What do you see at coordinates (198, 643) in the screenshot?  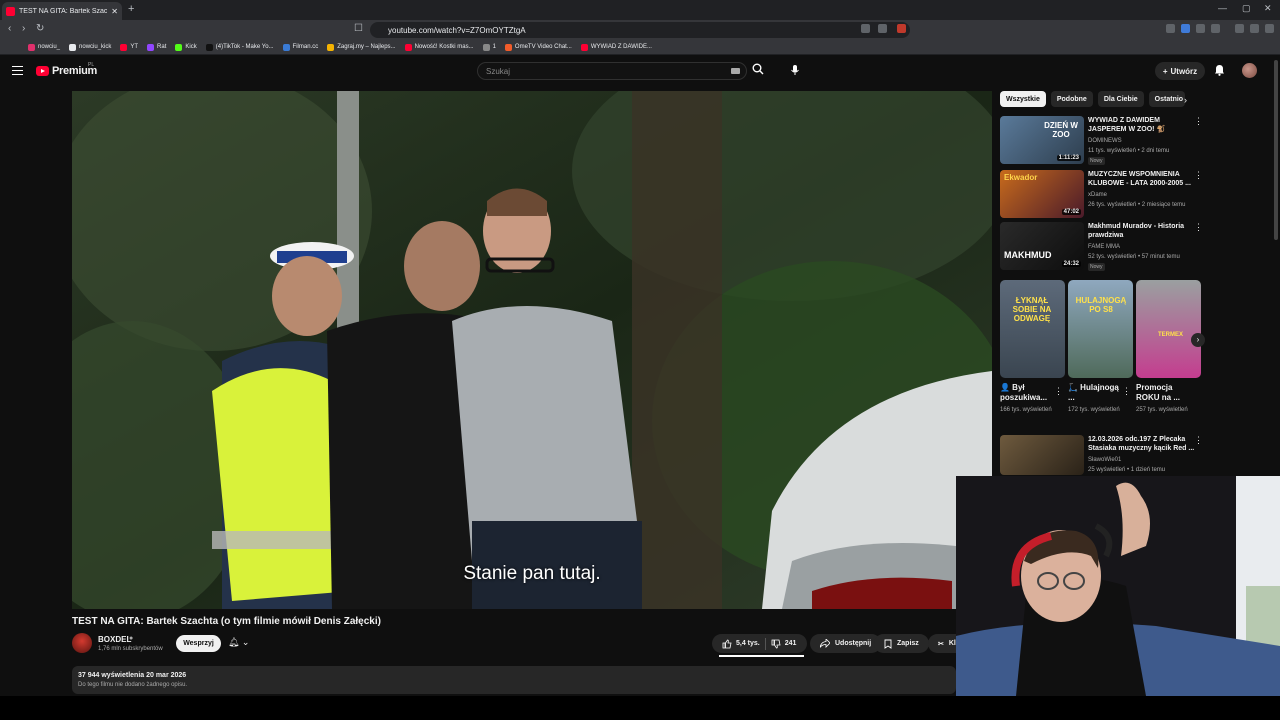 I see `join-button: Wesprzyj` at bounding box center [198, 643].